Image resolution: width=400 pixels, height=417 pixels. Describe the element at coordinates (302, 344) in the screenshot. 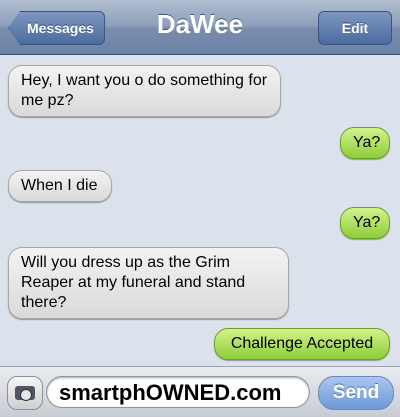

I see `outgoing-message: Challenge Accepted` at that location.